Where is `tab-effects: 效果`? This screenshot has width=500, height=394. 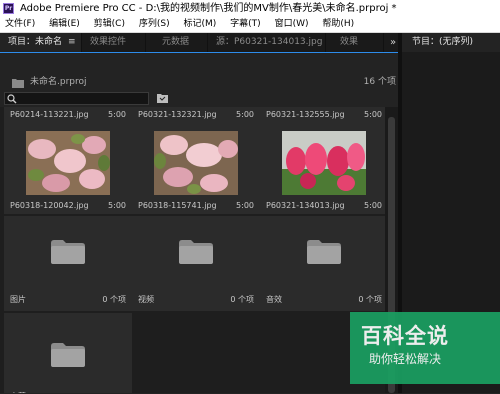 tab-effects: 效果 is located at coordinates (355, 42).